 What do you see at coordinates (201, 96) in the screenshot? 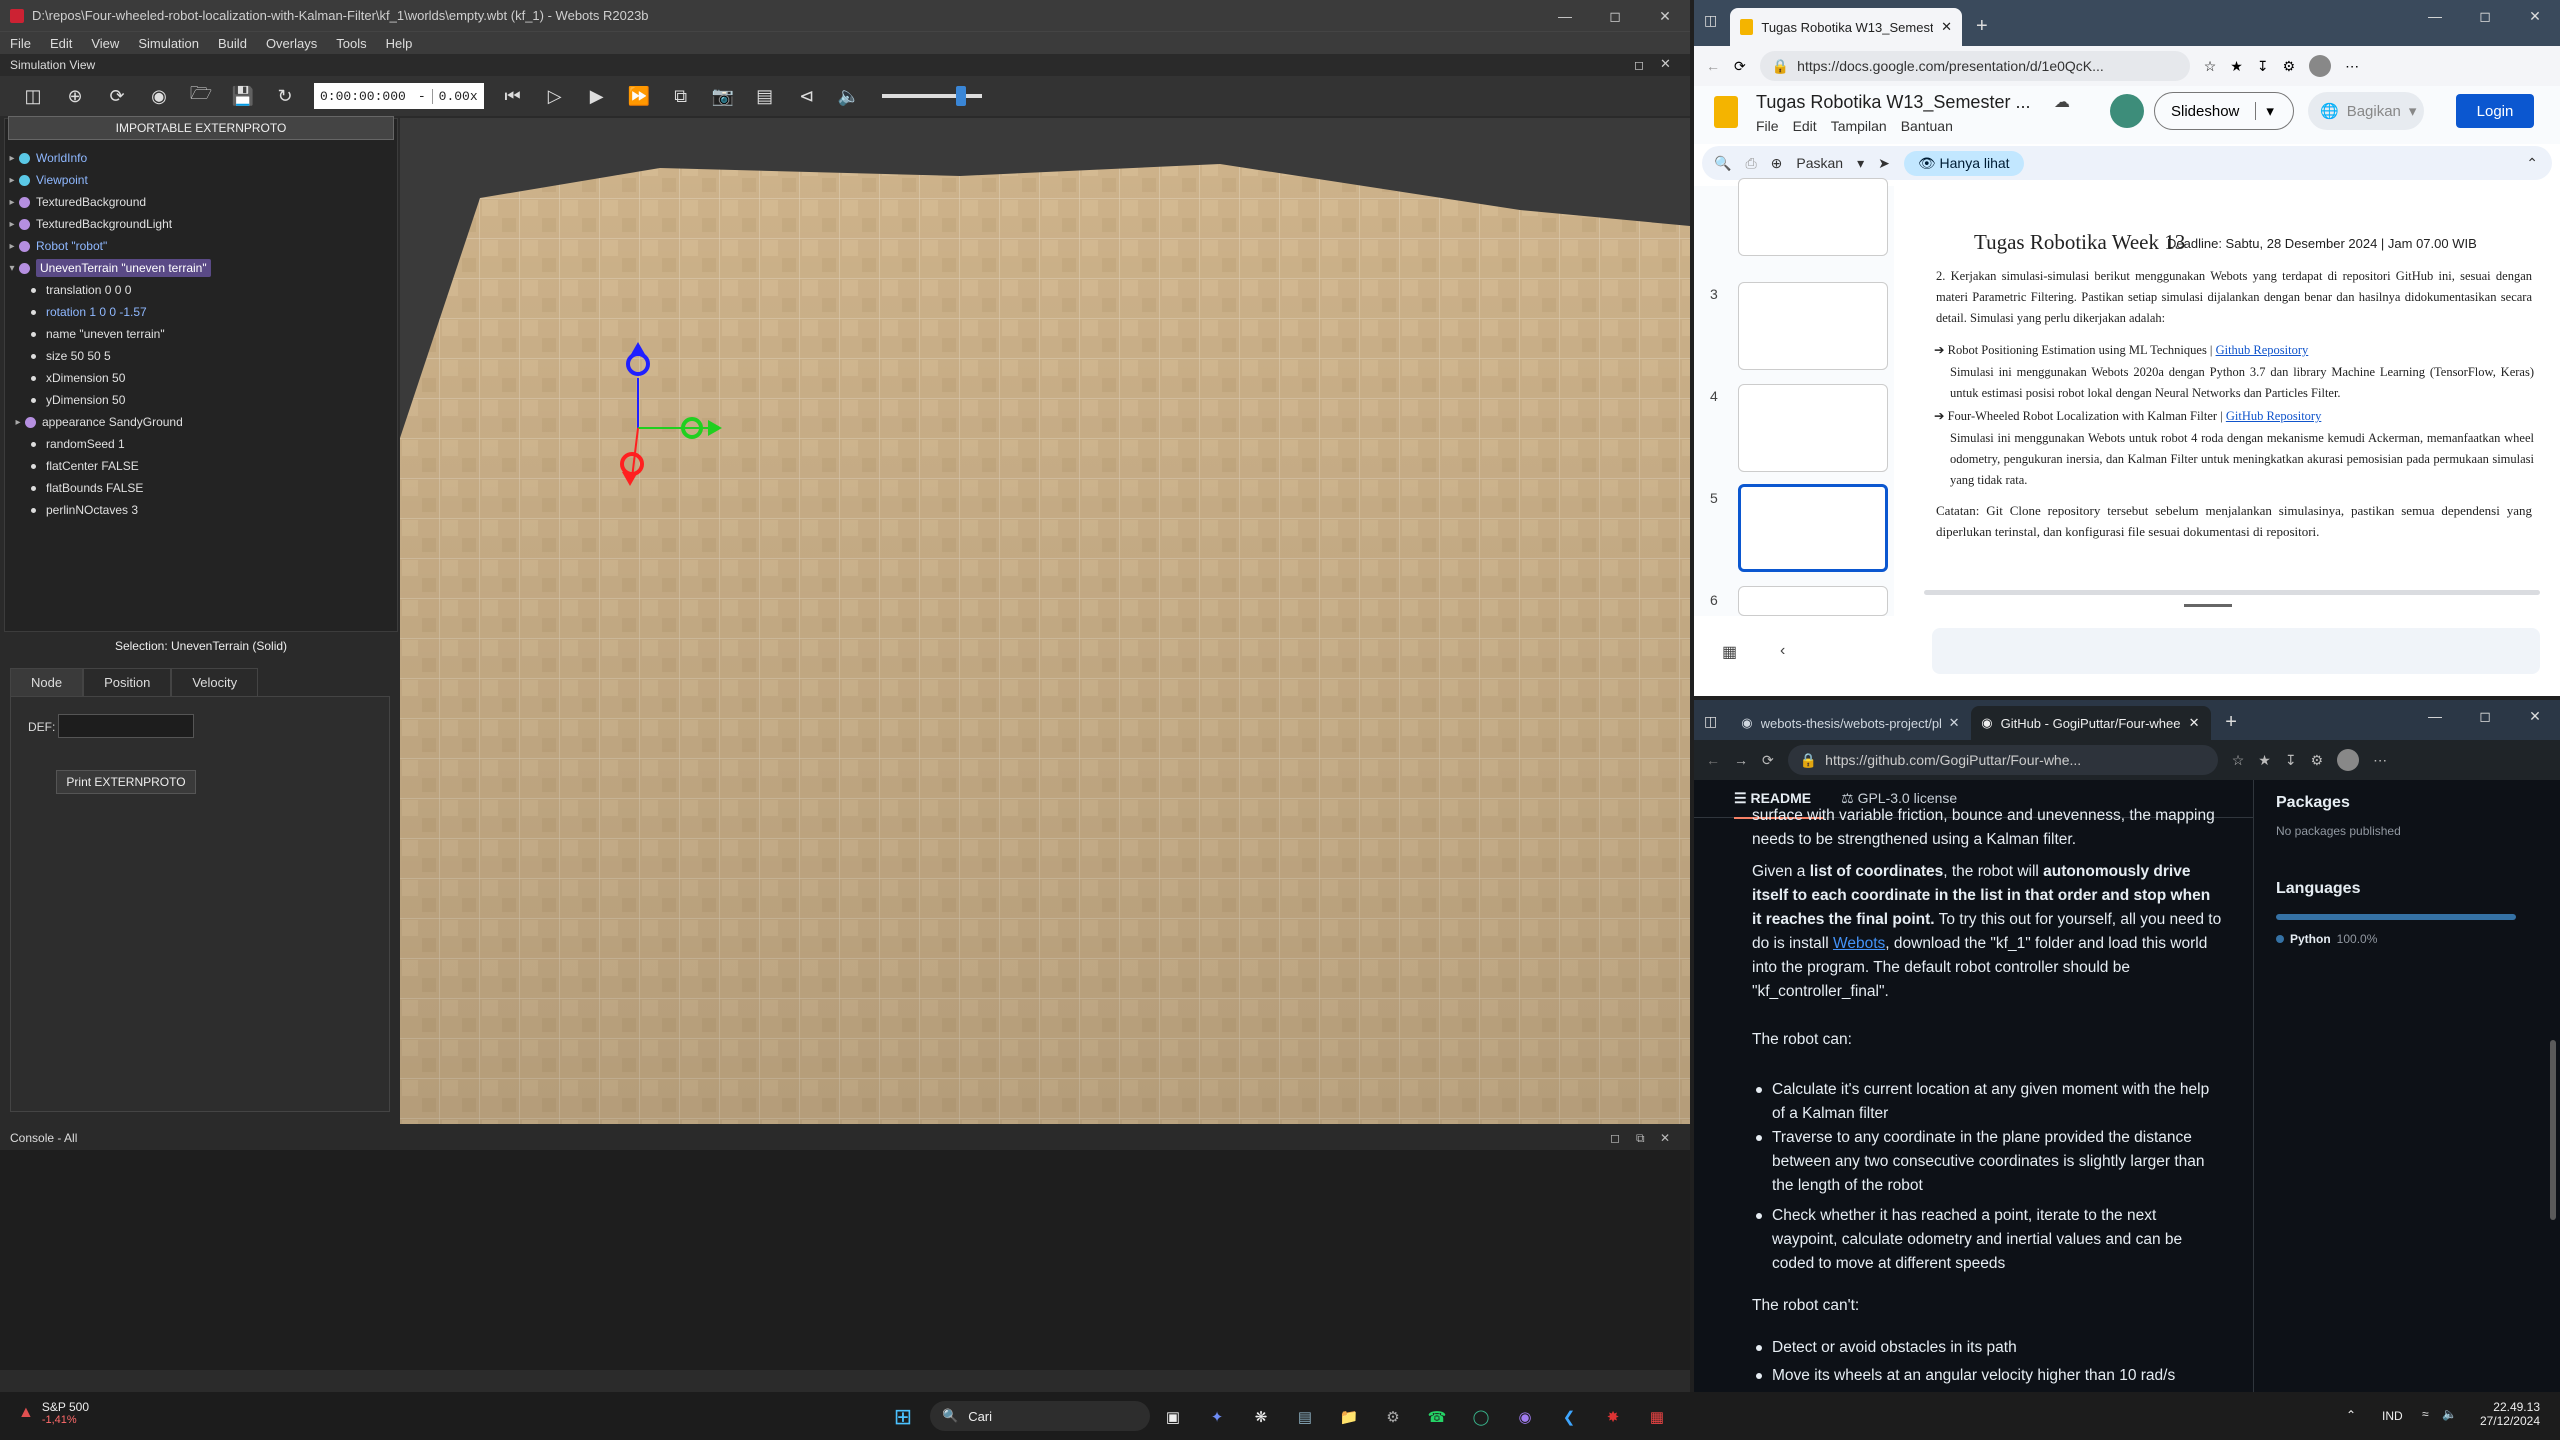
I see `open-folder-icon: 🗁` at bounding box center [201, 96].